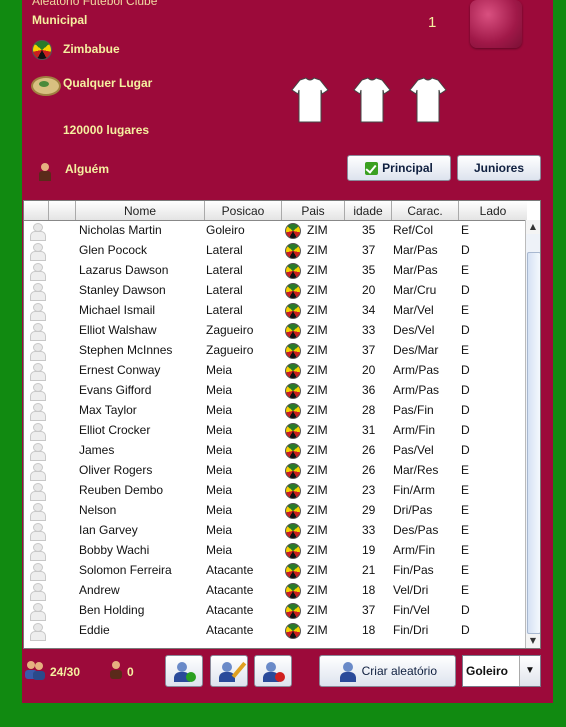 This screenshot has height=727, width=566. Describe the element at coordinates (275, 610) in the screenshot. I see `table-row: Ben Holding Atacante ZIM 37 Fin/Vel D` at that location.